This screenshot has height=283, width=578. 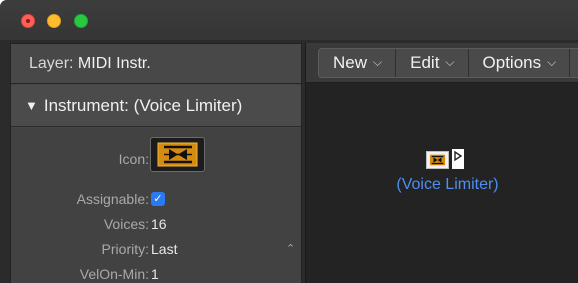 I want to click on priority-label: Priority:, so click(x=125, y=249).